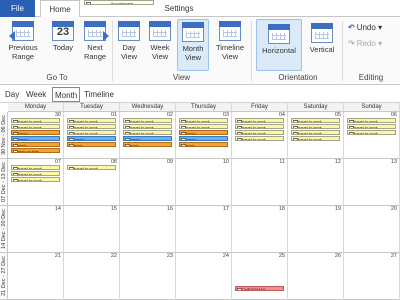 This screenshot has width=400, height=300. Describe the element at coordinates (380, 27) in the screenshot. I see `undo-dropdown-icon: ▾` at that location.